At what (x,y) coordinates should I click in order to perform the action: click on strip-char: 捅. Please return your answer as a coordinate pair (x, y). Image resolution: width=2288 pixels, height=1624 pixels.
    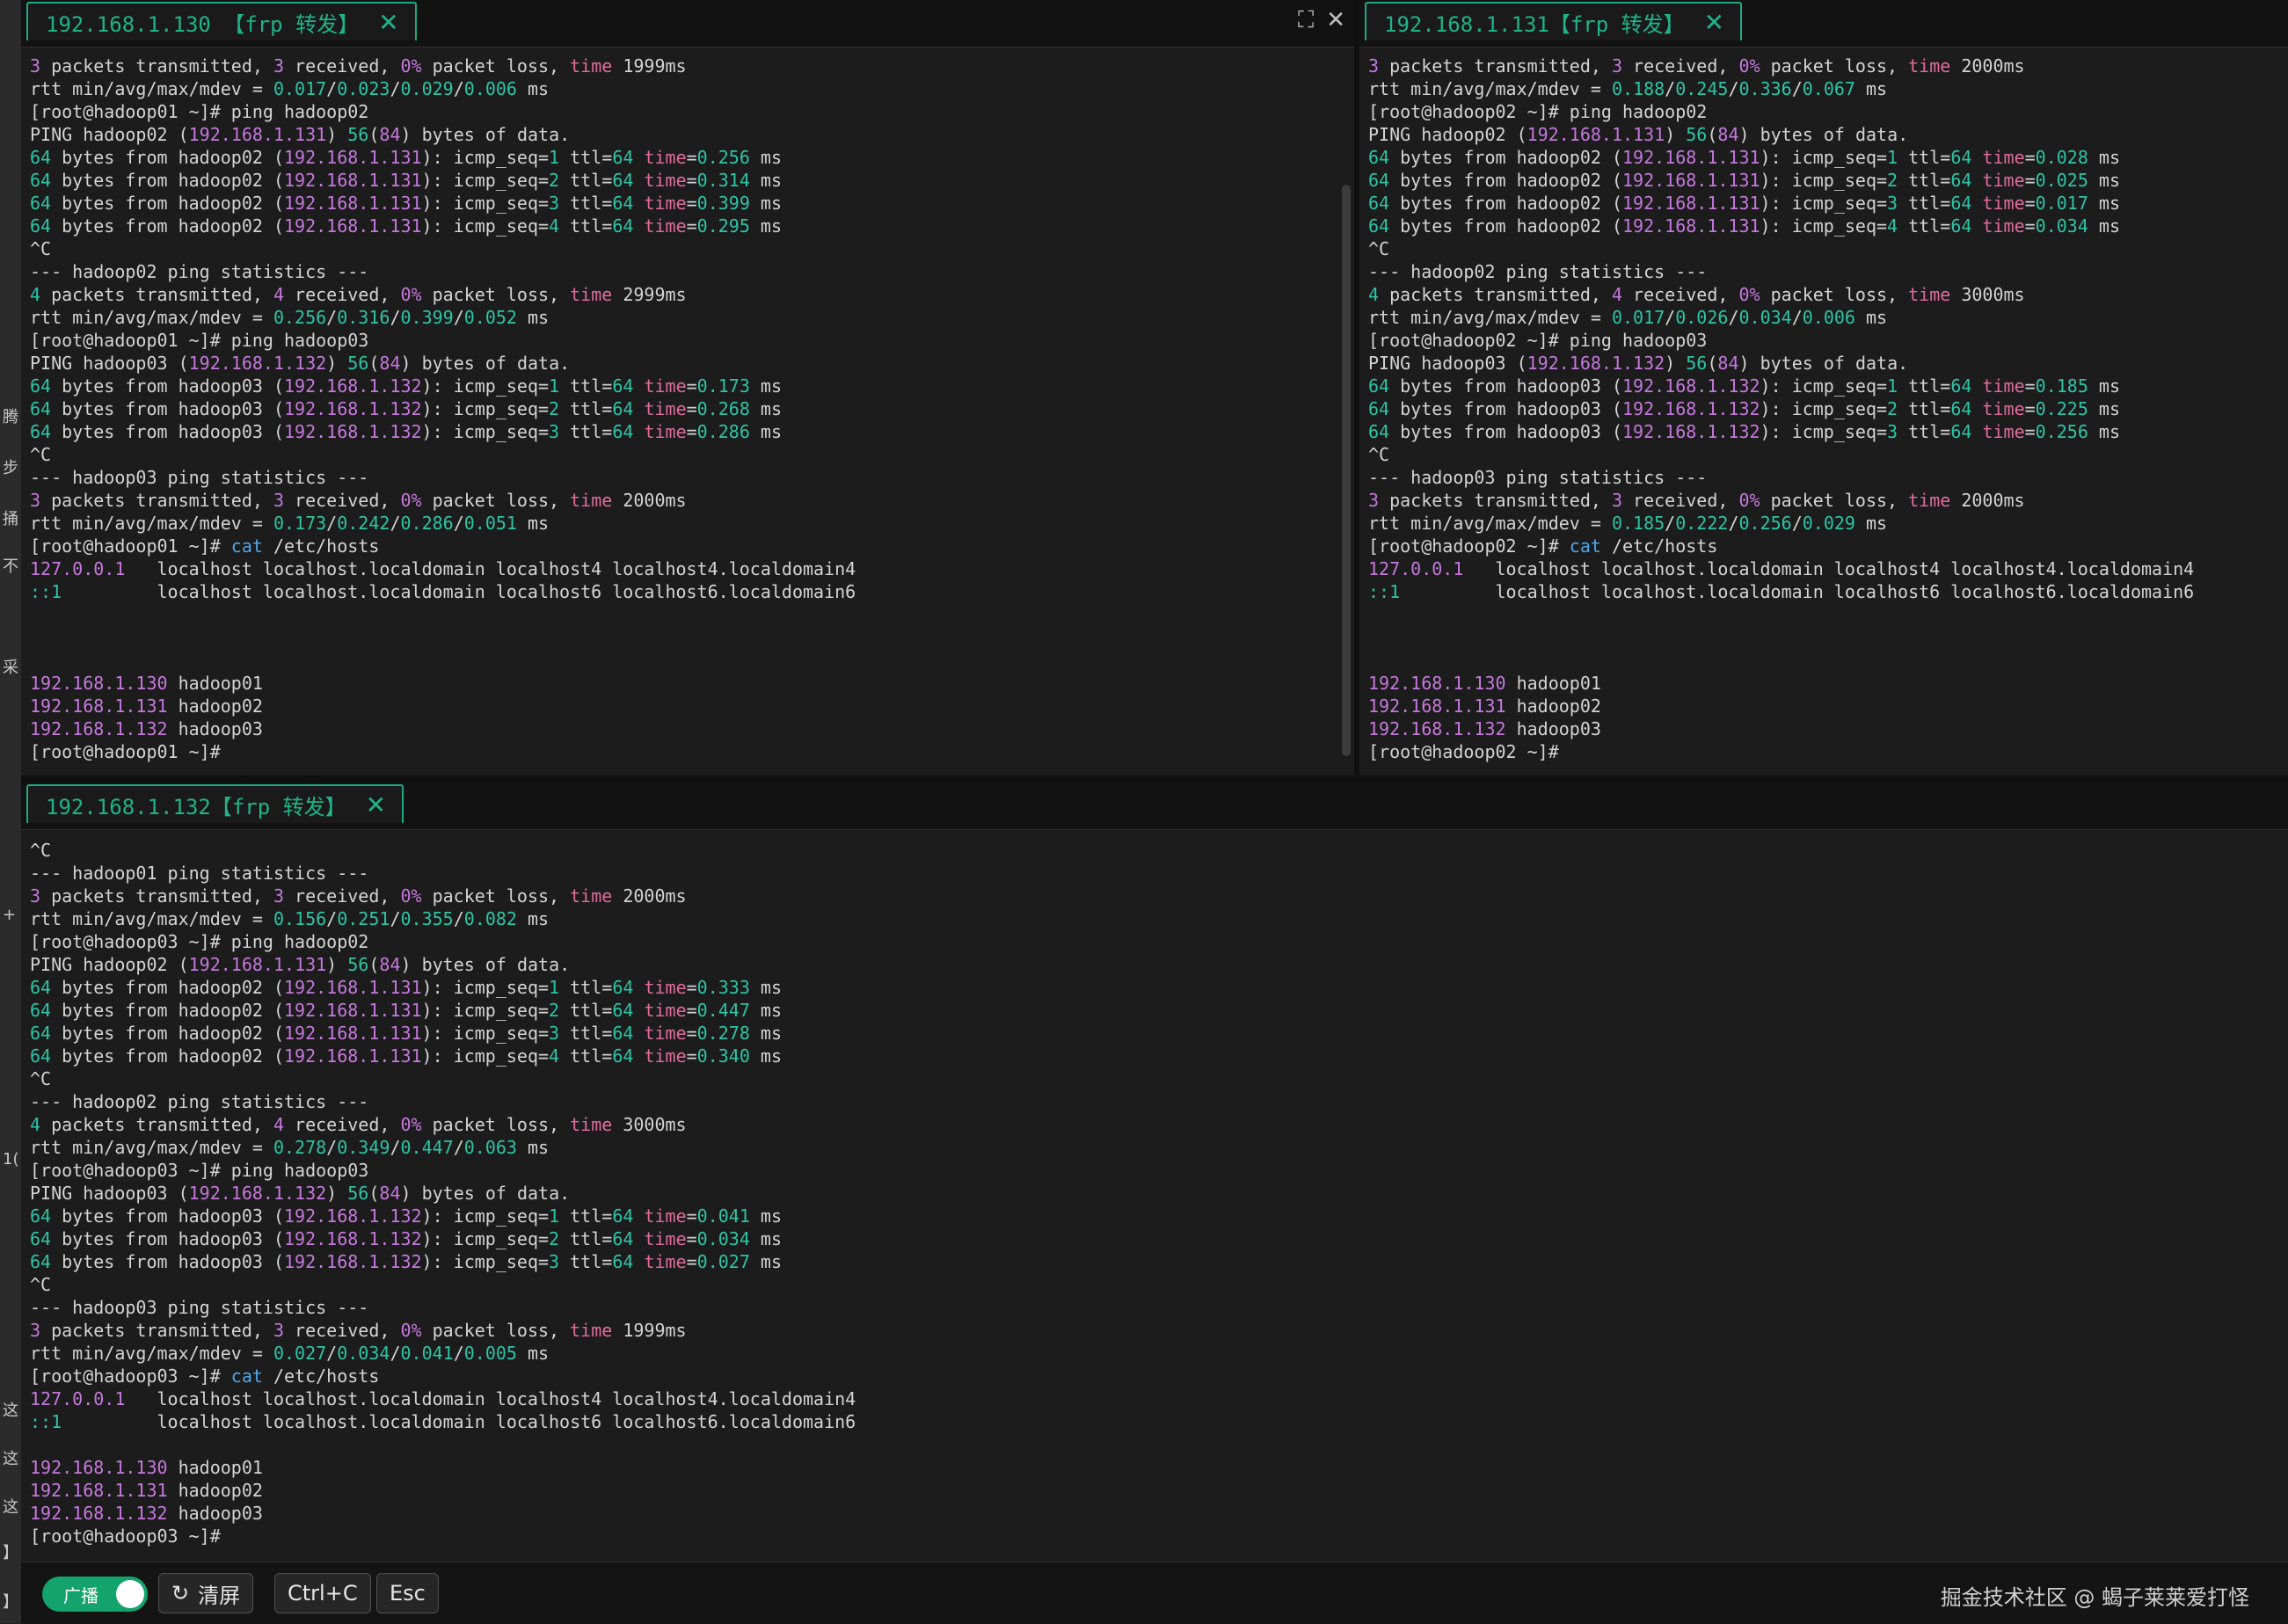
    Looking at the image, I should click on (10, 519).